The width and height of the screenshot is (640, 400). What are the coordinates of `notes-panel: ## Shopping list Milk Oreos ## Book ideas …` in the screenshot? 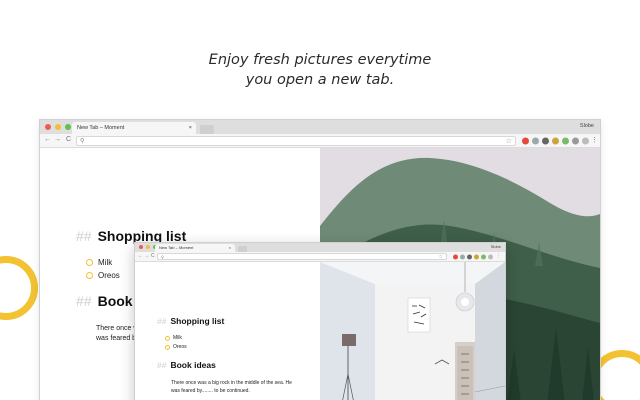 It's located at (227, 331).